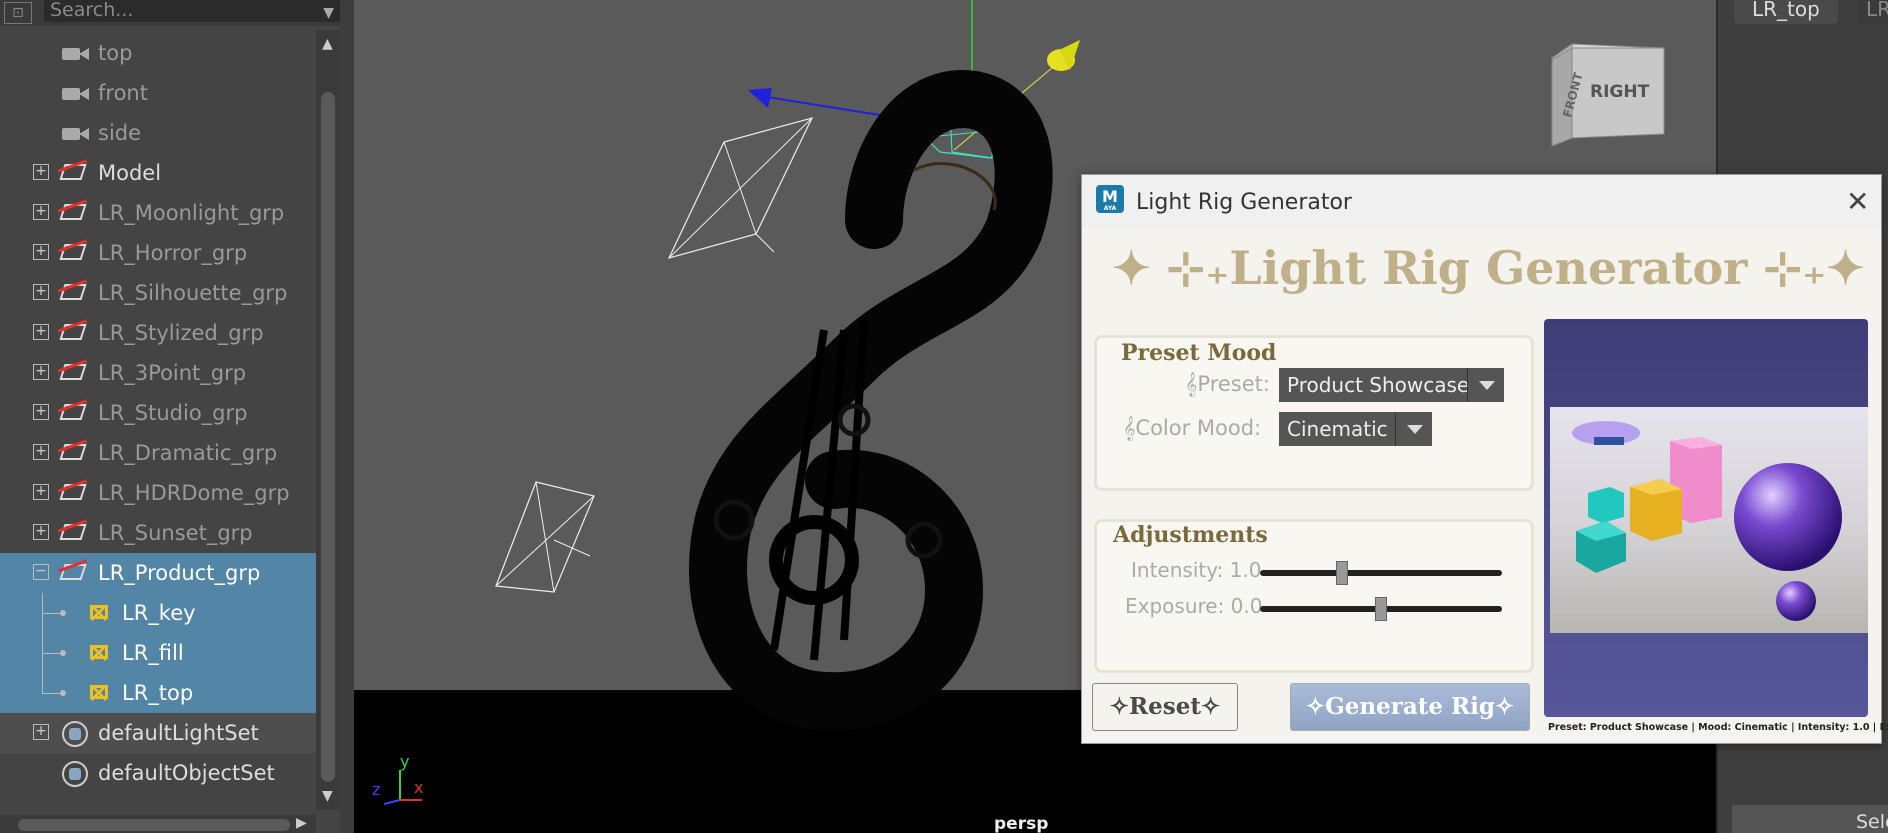 The height and width of the screenshot is (833, 1888). Describe the element at coordinates (158, 53) in the screenshot. I see `outliner-item-top: top` at that location.